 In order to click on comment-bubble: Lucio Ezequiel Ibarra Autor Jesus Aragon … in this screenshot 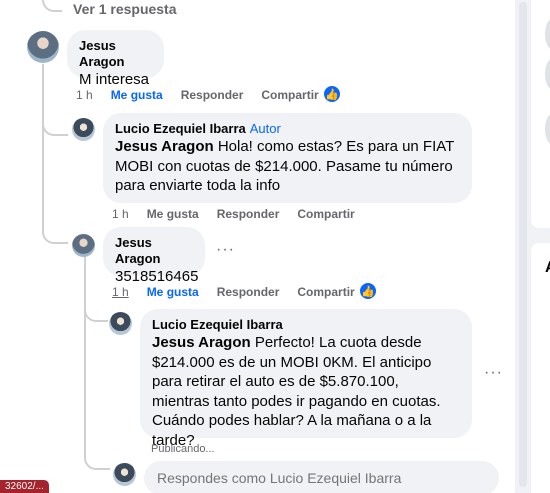, I will do `click(287, 158)`.